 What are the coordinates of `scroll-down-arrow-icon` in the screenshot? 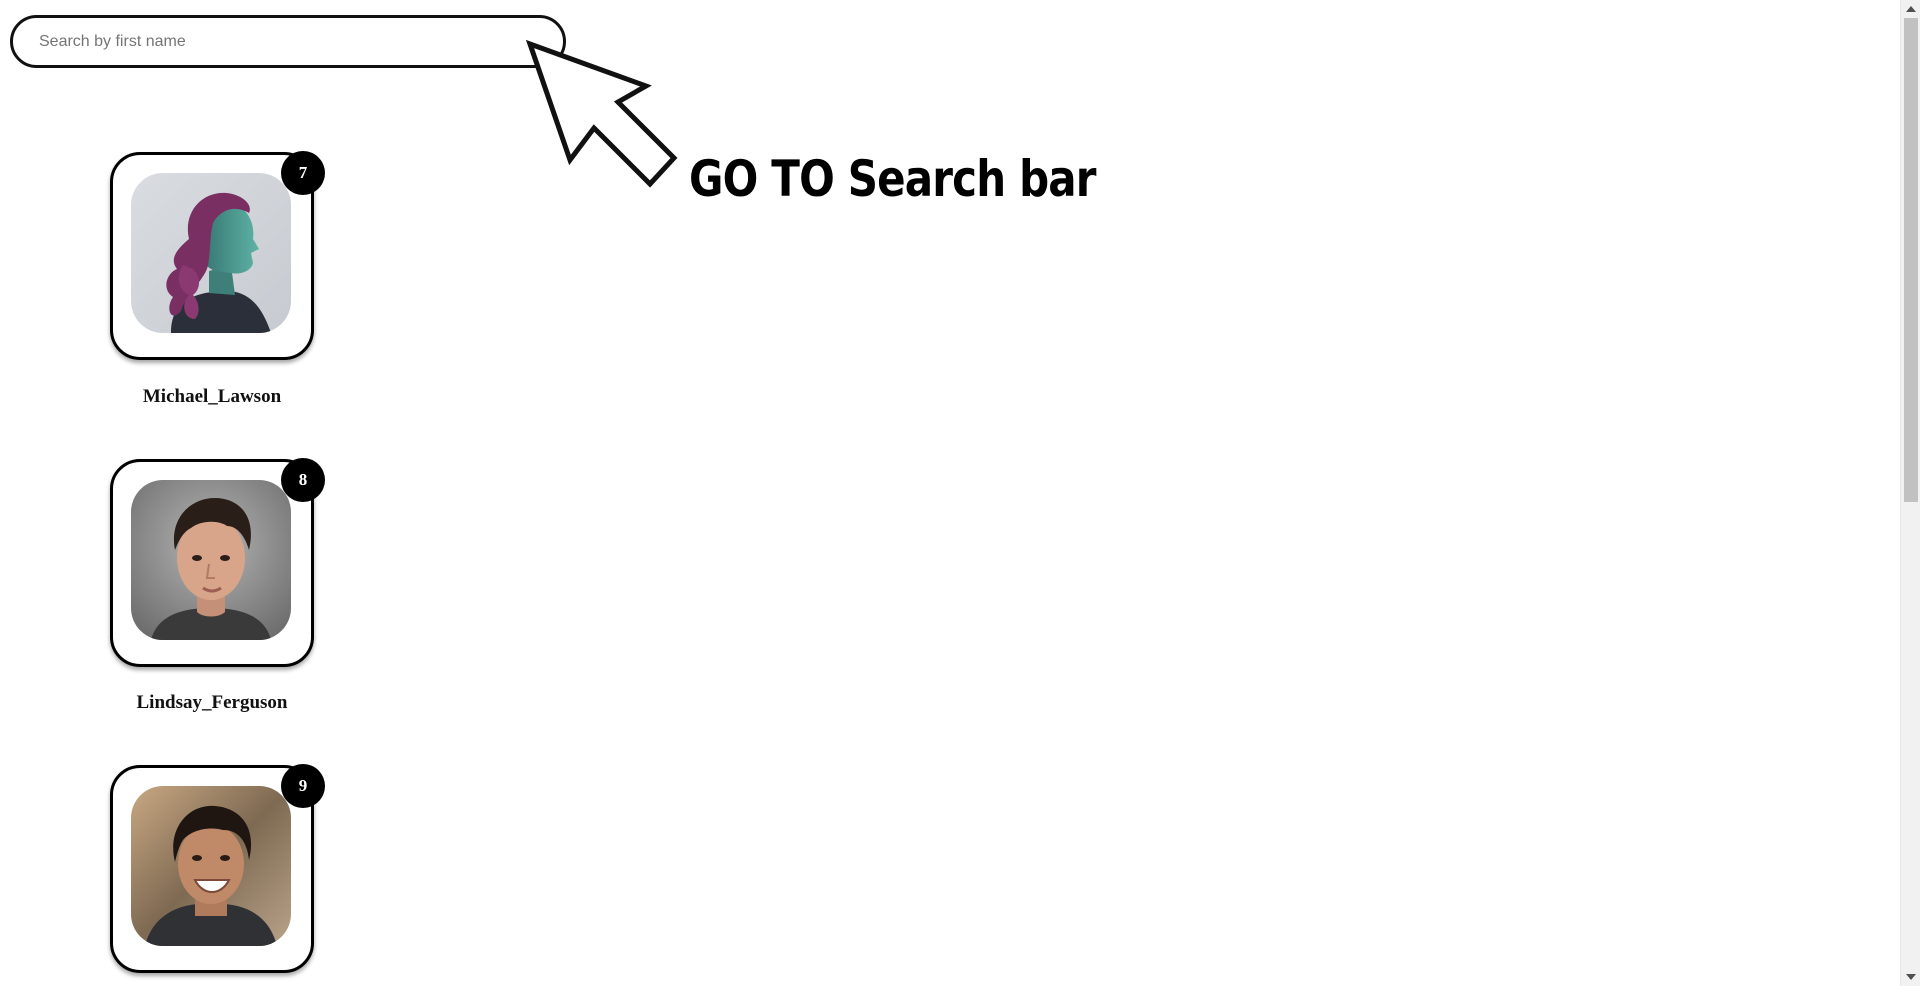 It's located at (1911, 977).